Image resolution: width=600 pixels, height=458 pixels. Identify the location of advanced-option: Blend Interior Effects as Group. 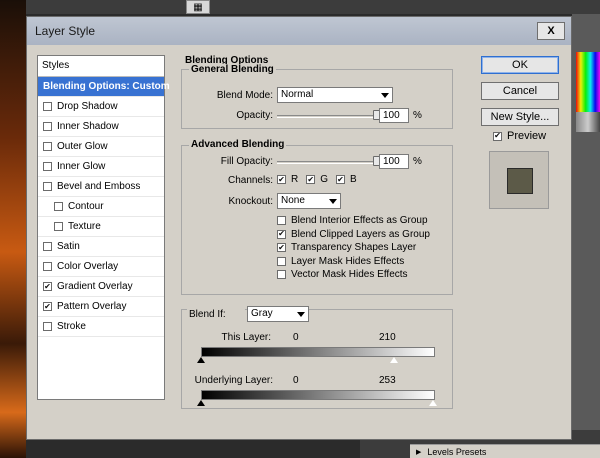
(352, 220).